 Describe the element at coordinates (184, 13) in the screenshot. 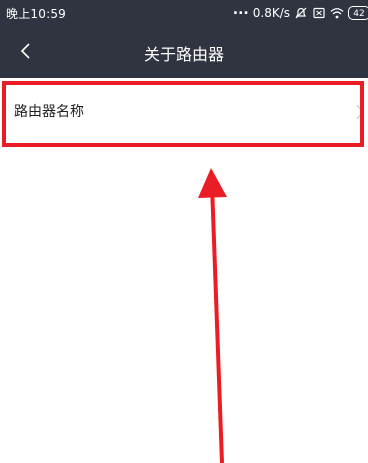

I see `status-bar: 晚上10:59 ... 0.8K/s 42` at that location.